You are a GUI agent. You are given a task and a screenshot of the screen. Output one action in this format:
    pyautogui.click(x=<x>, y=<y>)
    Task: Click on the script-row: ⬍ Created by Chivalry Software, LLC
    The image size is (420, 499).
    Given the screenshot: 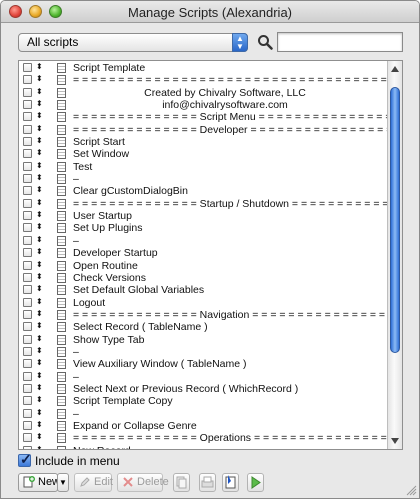 What is the action you would take?
    pyautogui.click(x=204, y=93)
    